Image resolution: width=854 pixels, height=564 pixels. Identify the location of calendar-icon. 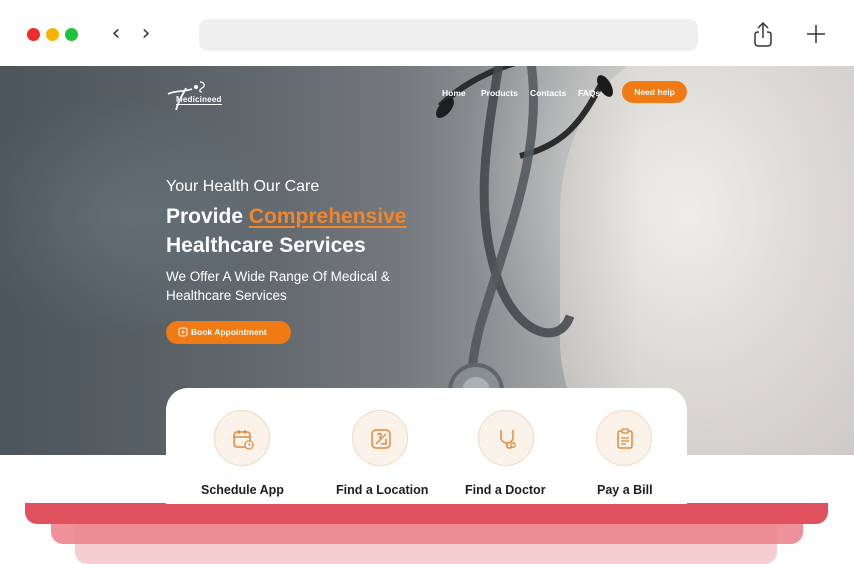
(243, 440).